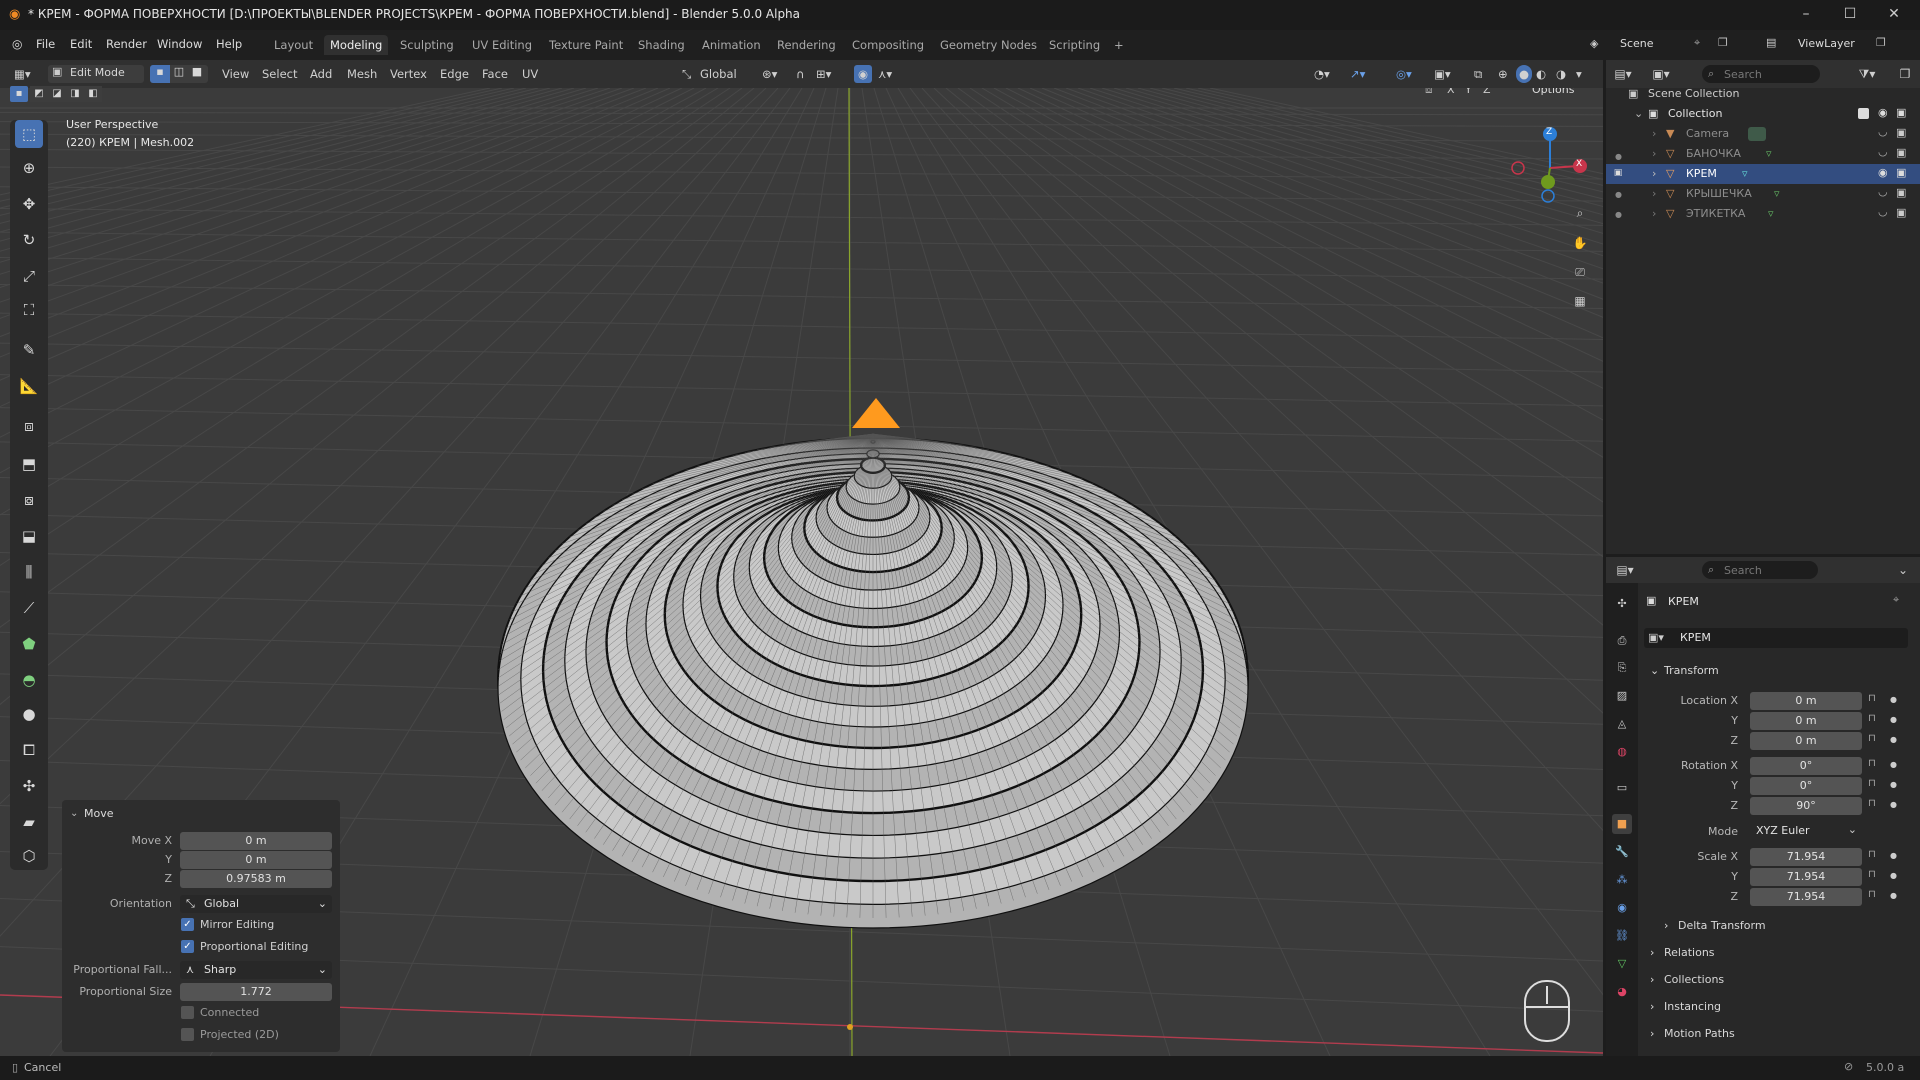  What do you see at coordinates (1622, 852) in the screenshot?
I see `modifiers-tab-icon: 🔧` at bounding box center [1622, 852].